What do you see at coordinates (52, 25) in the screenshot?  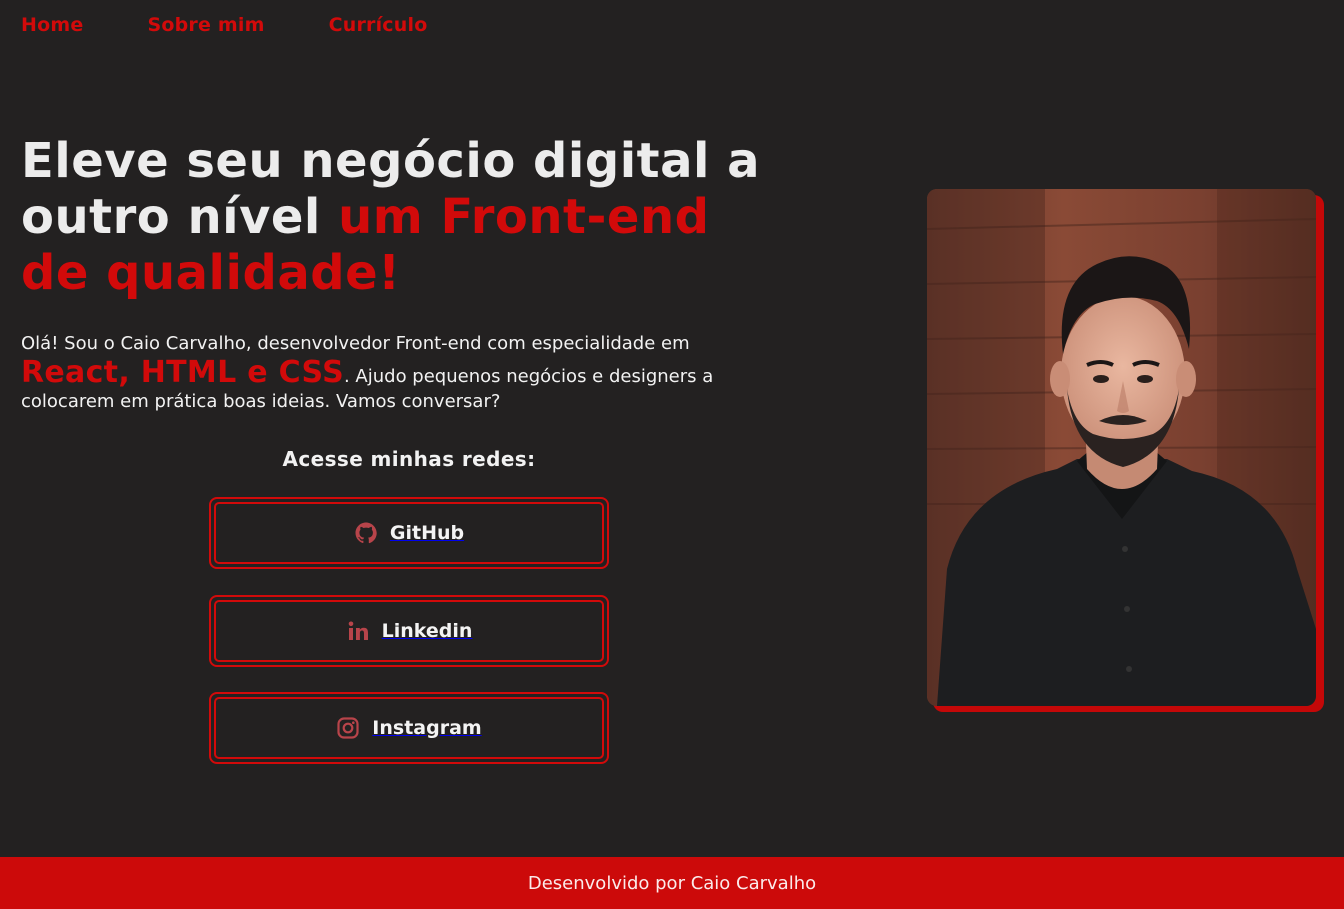 I see `nav-home: Home` at bounding box center [52, 25].